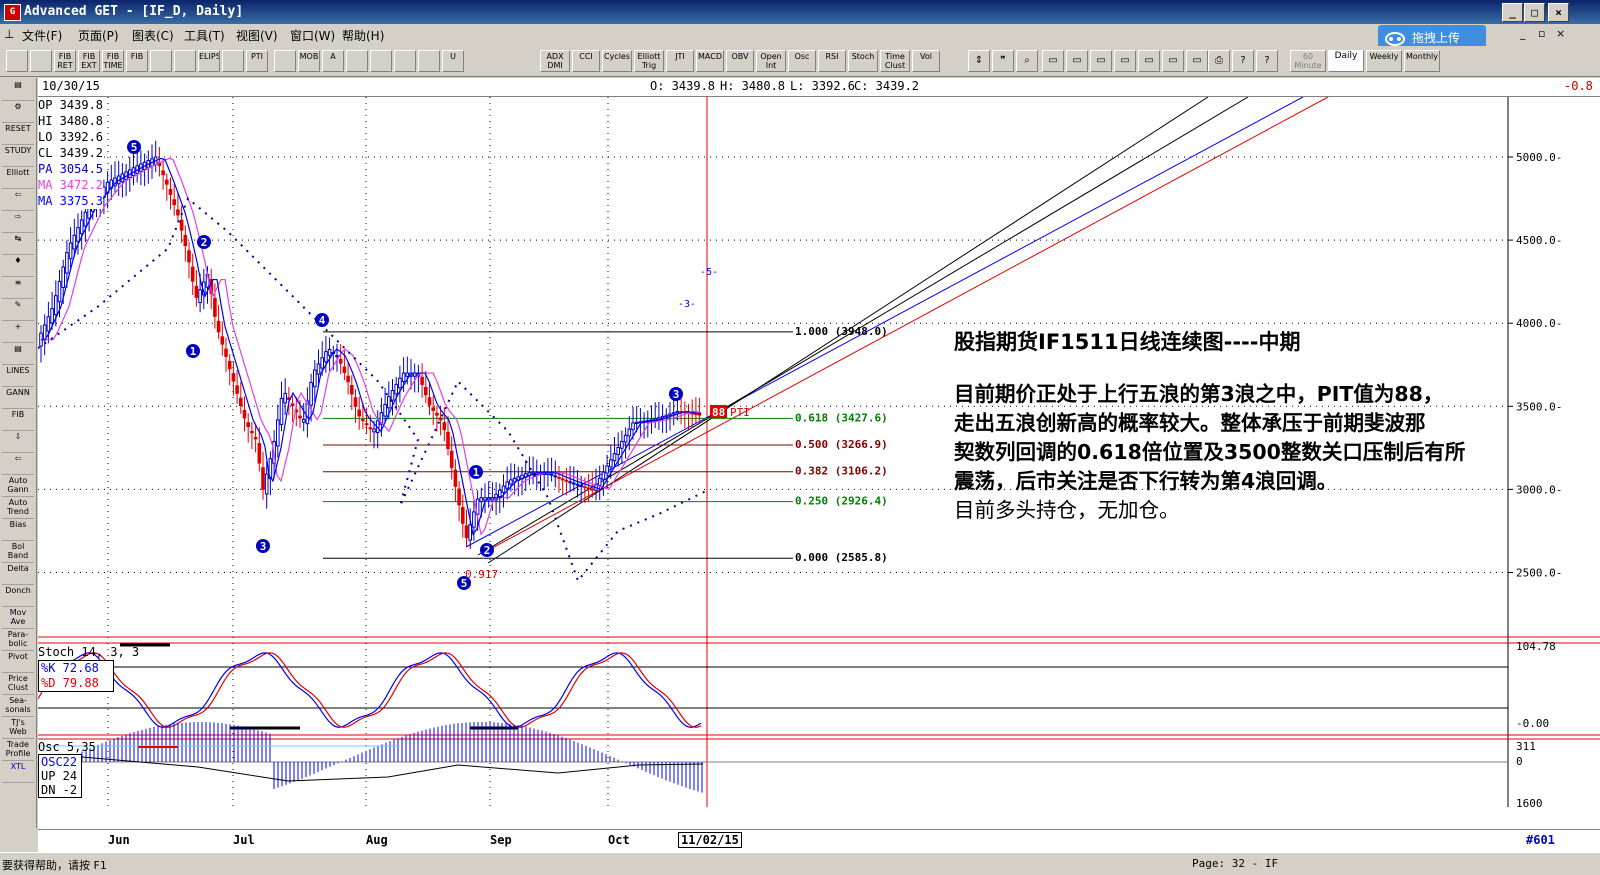 Image resolution: width=1600 pixels, height=875 pixels. I want to click on menu-help: 帮助(H), so click(363, 35).